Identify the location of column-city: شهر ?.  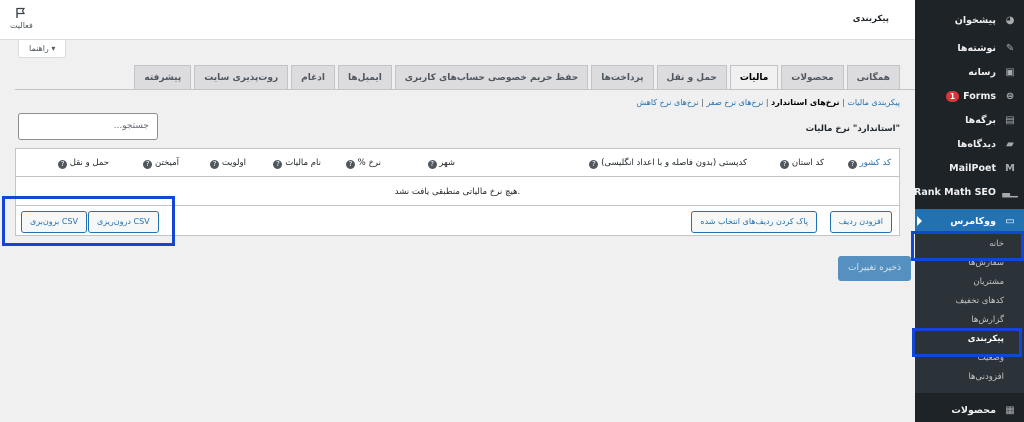
(439, 163).